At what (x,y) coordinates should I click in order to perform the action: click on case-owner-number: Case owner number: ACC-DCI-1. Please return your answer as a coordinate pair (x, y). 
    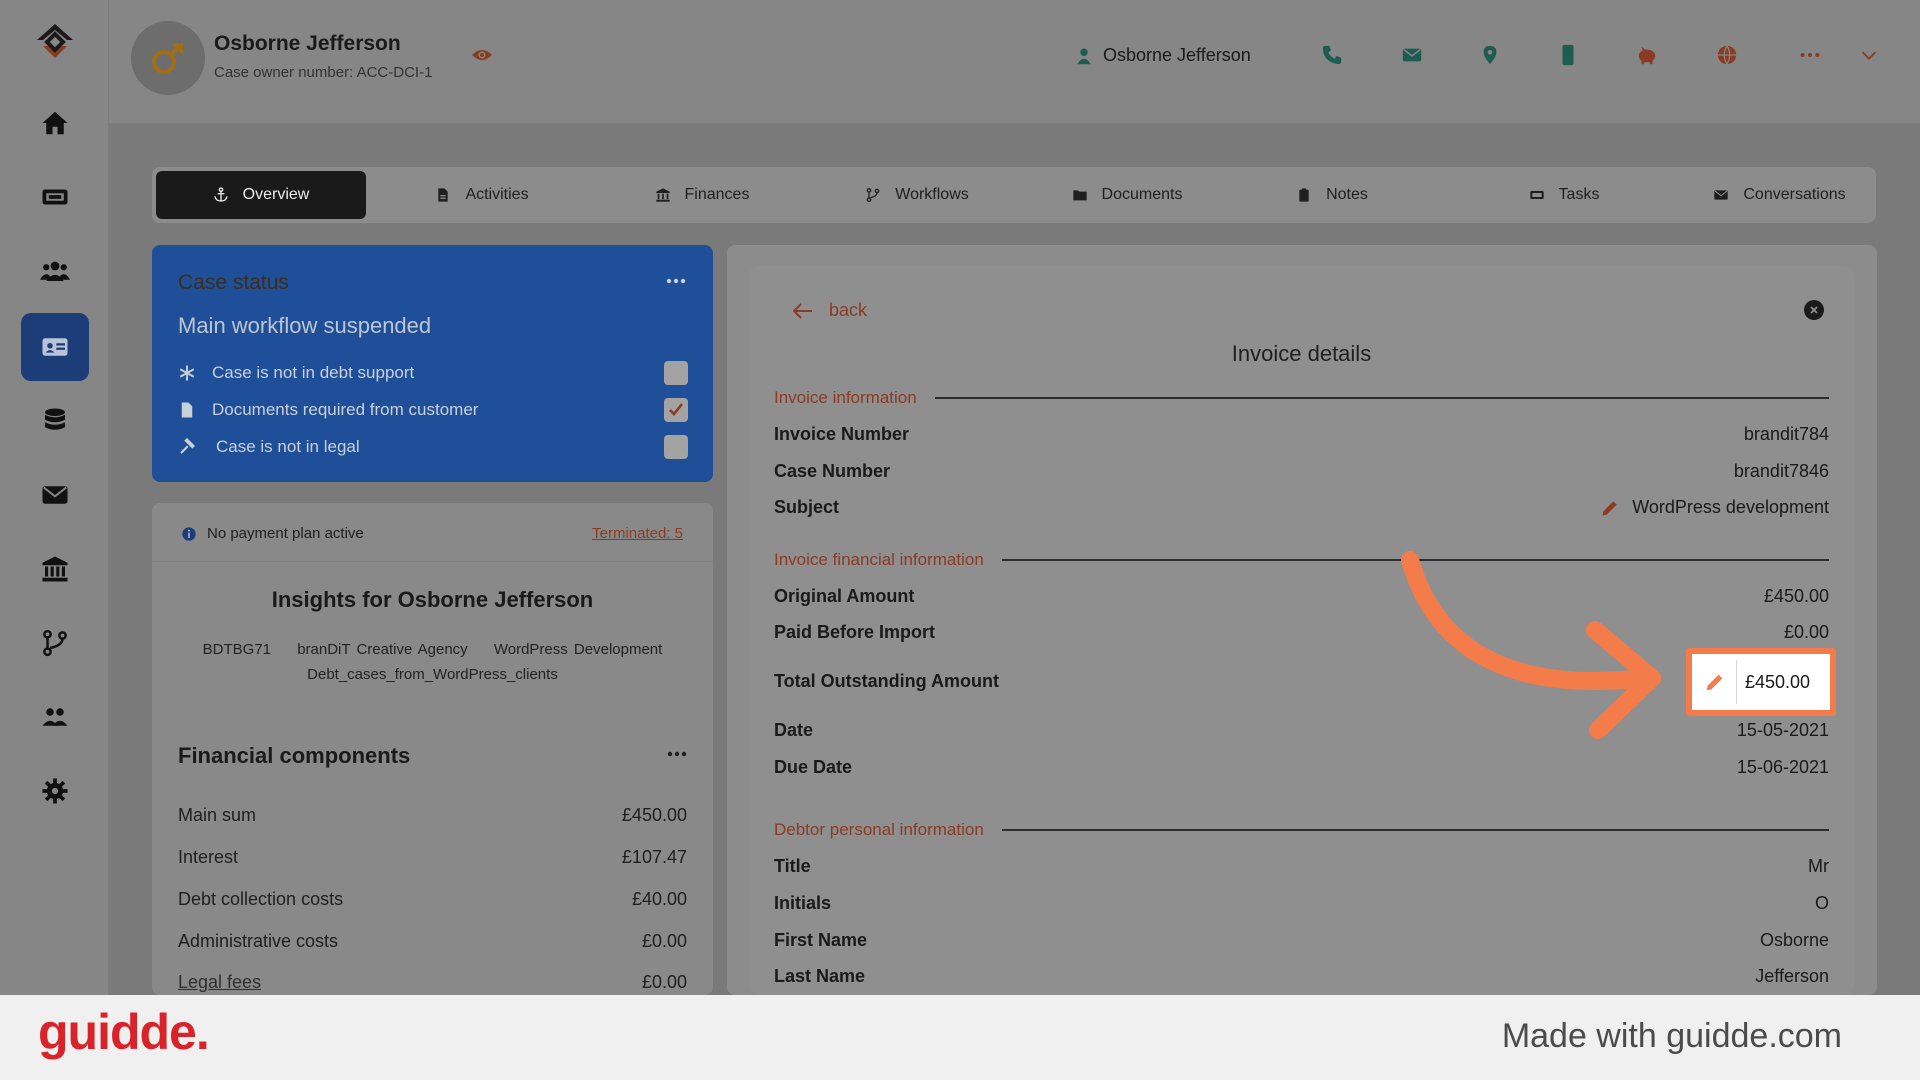
    Looking at the image, I should click on (323, 72).